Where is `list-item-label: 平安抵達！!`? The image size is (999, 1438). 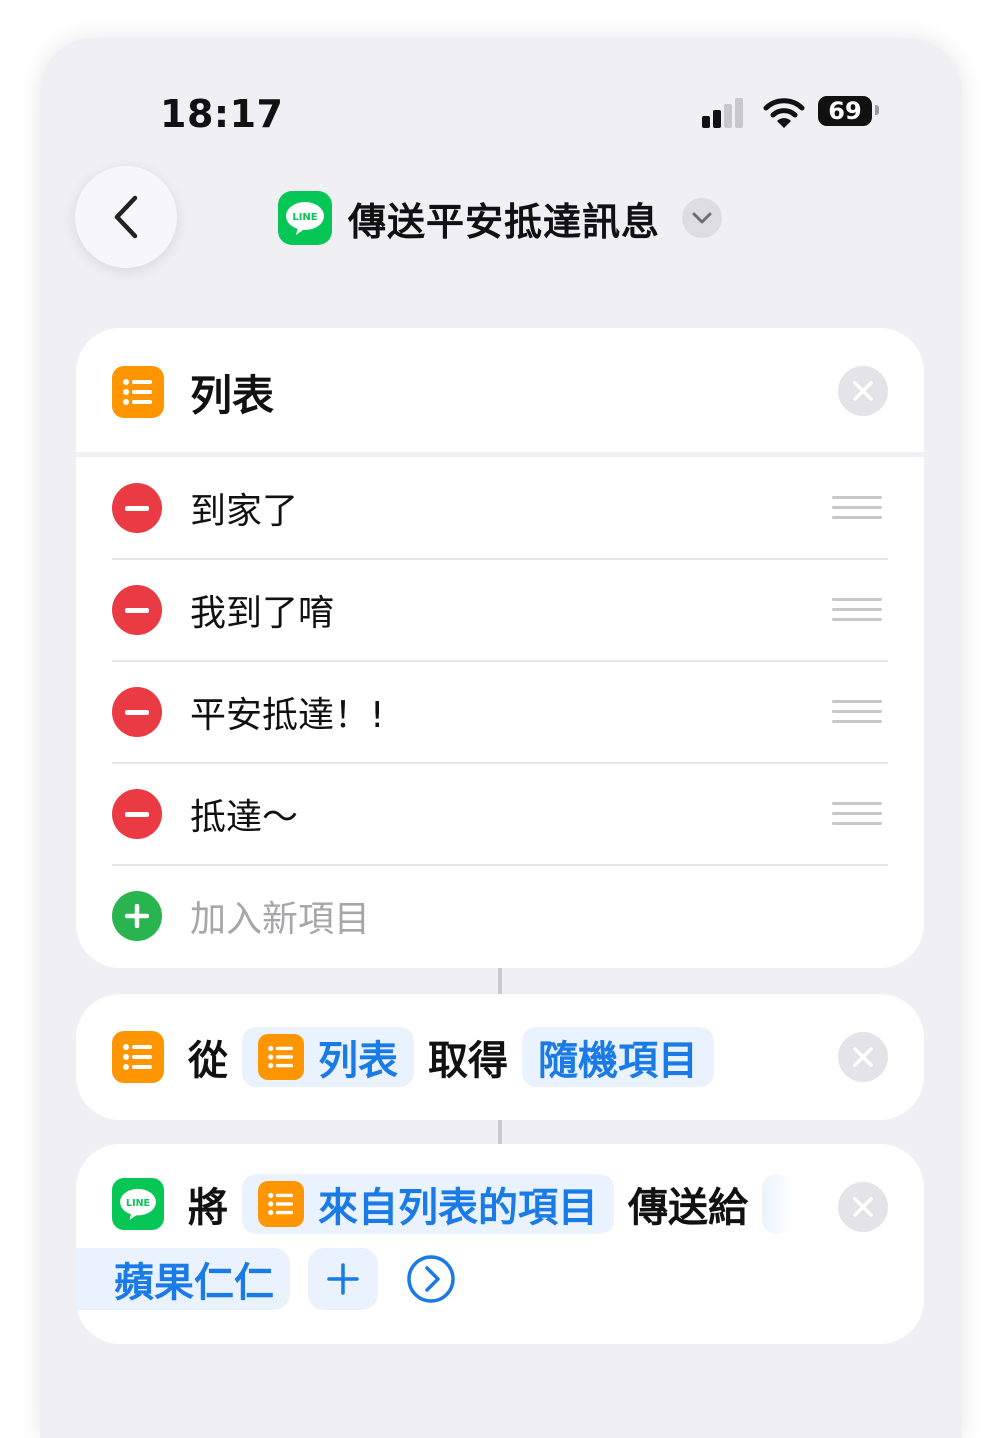
list-item-label: 平安抵達！! is located at coordinates (287, 712).